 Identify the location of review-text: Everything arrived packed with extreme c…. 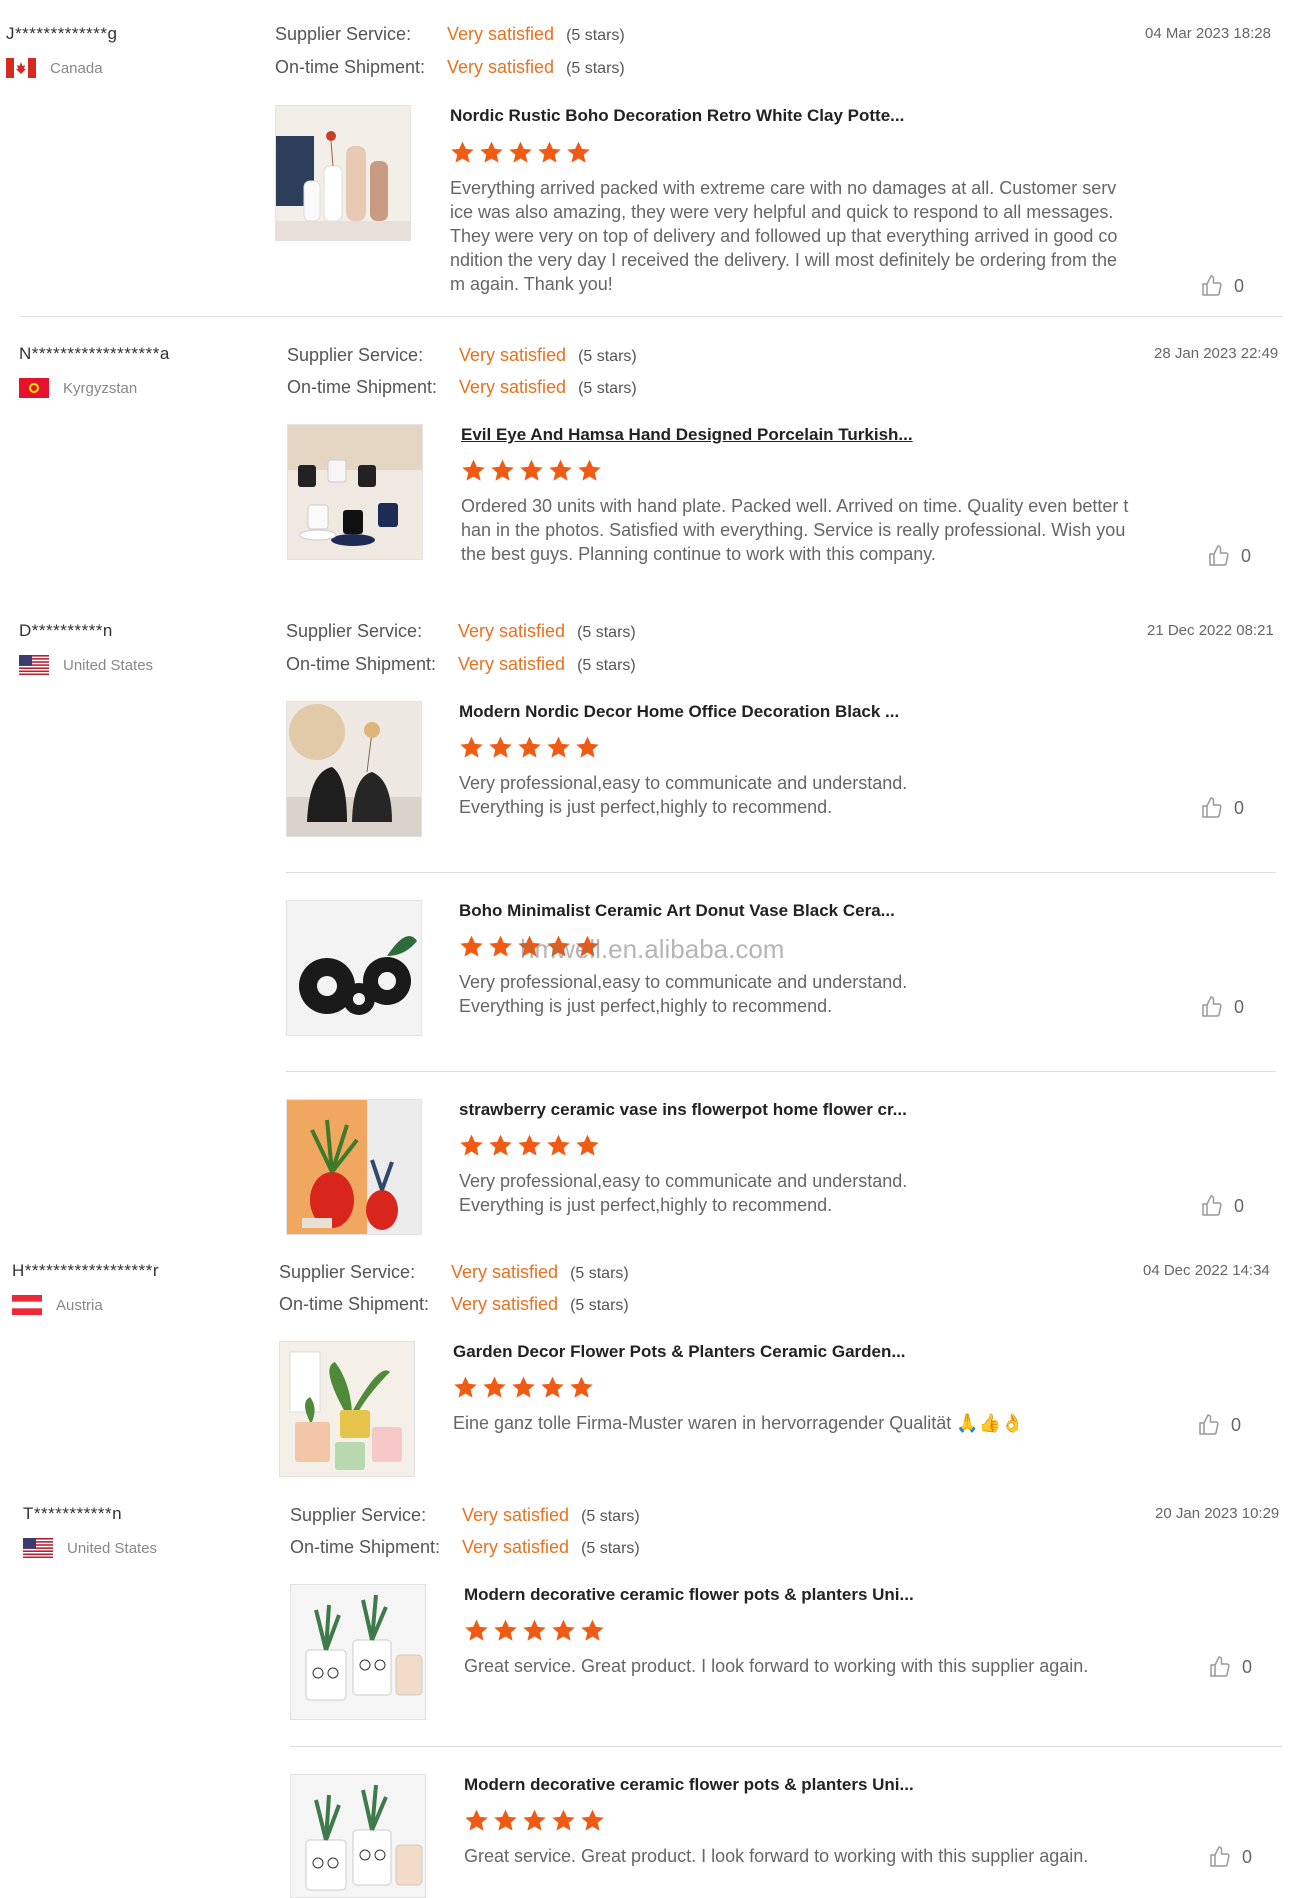
(784, 236).